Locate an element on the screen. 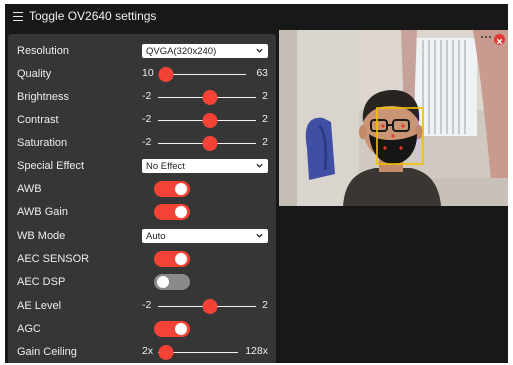  special-effect-label: Special Effect is located at coordinates (51, 166).